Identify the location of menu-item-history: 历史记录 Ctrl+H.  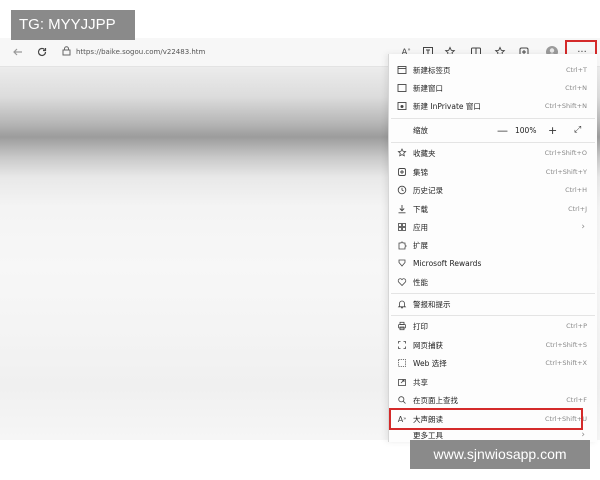
(493, 190).